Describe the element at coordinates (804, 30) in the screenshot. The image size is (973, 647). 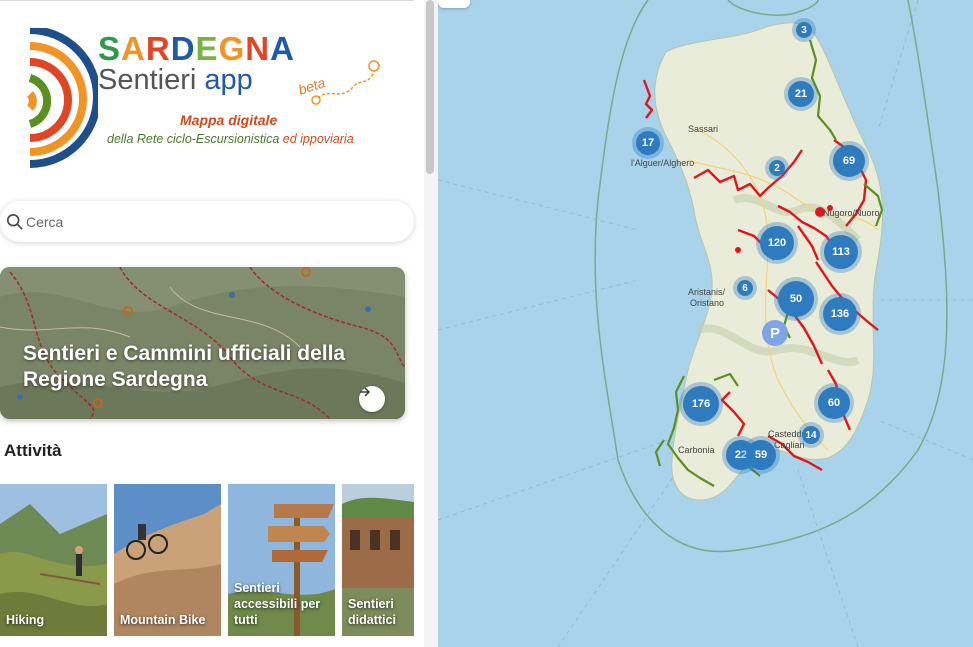
I see `trail-cluster: 3` at that location.